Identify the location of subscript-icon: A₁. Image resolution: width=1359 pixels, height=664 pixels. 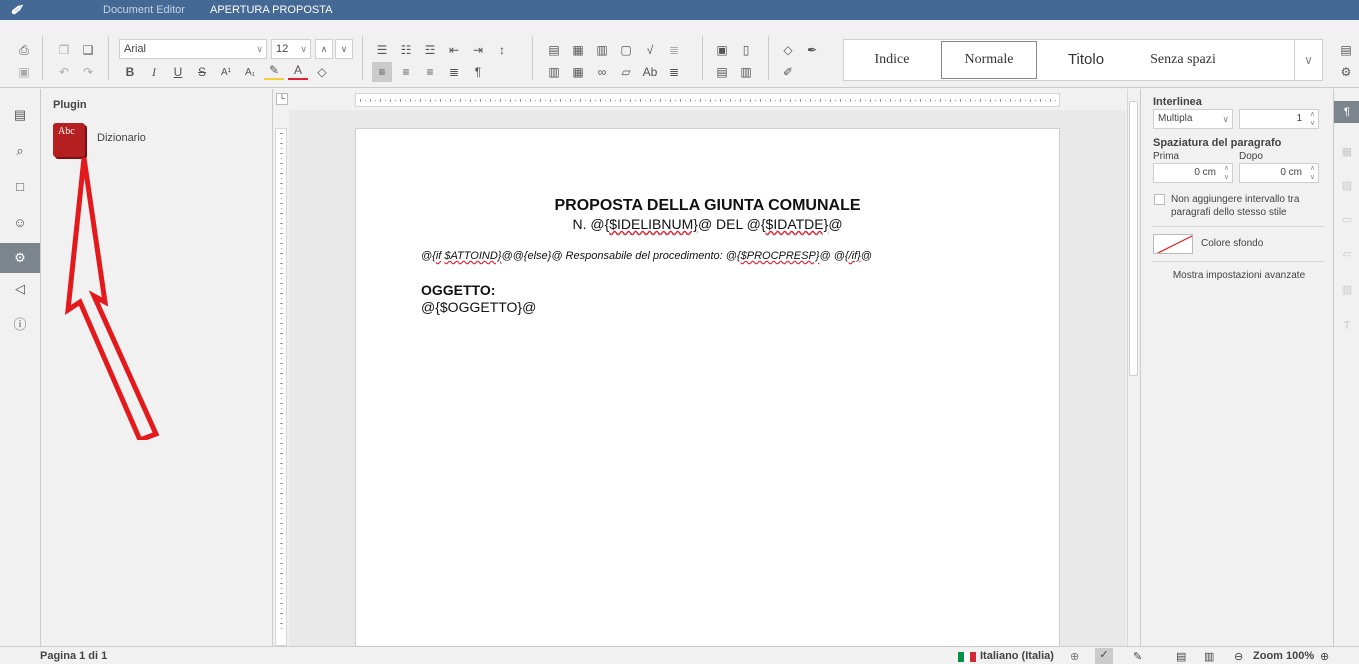
(250, 72).